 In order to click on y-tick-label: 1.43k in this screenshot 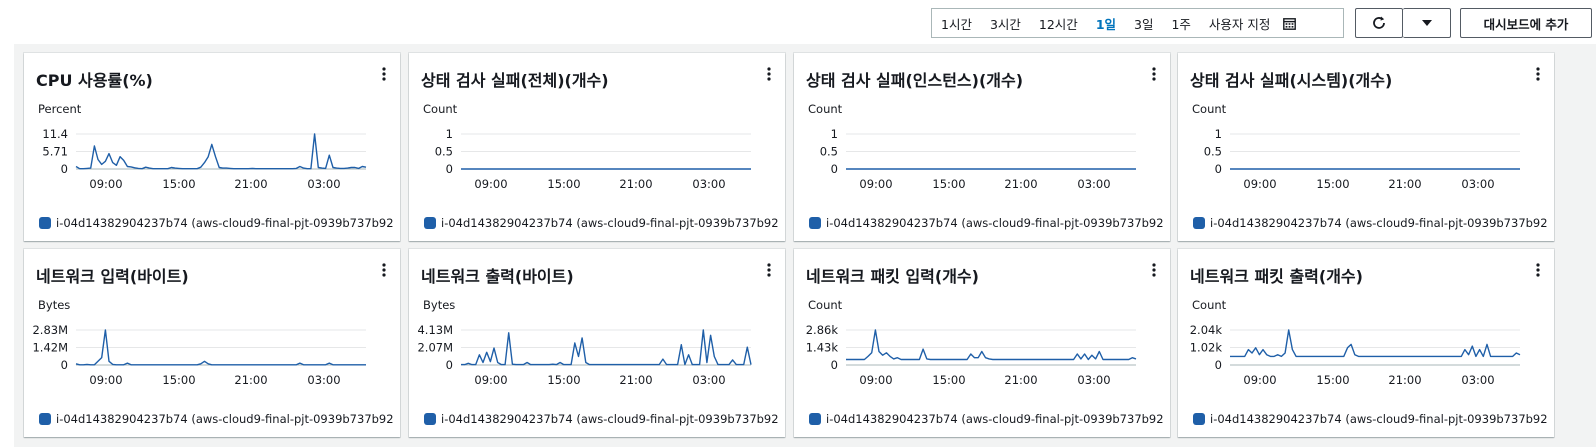, I will do `click(822, 348)`.